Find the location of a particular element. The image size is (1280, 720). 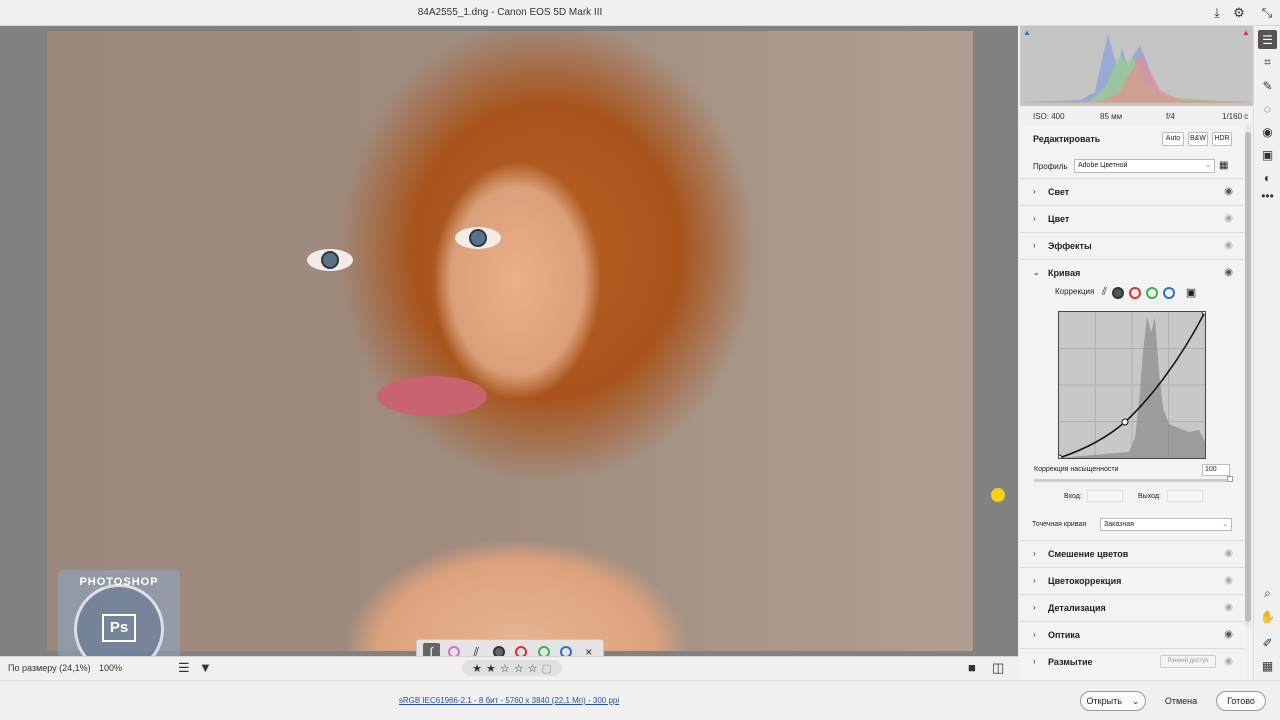

tone-curve-svg is located at coordinates (1132, 385).